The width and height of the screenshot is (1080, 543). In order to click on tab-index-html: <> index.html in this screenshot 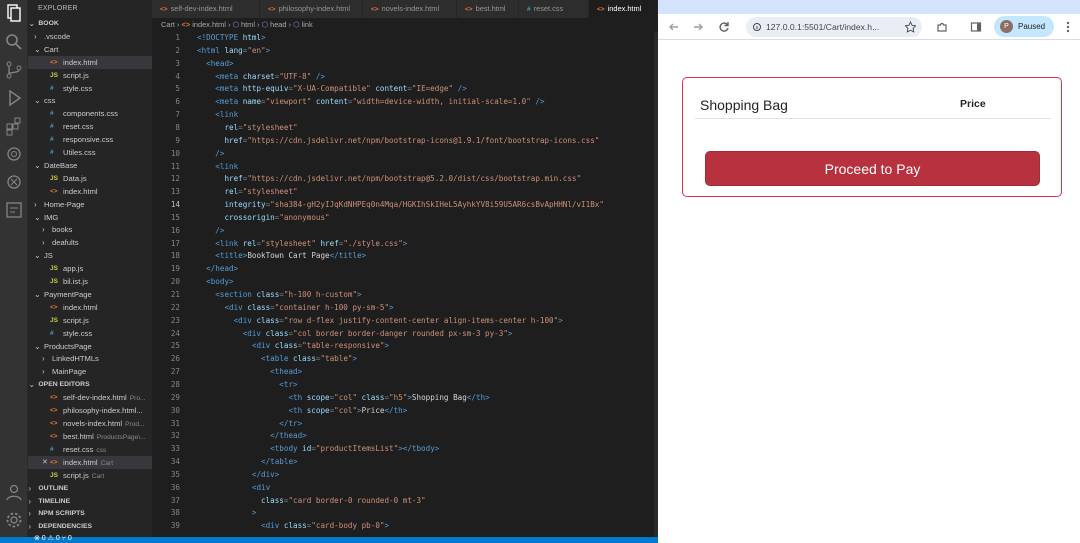, I will do `click(623, 9)`.